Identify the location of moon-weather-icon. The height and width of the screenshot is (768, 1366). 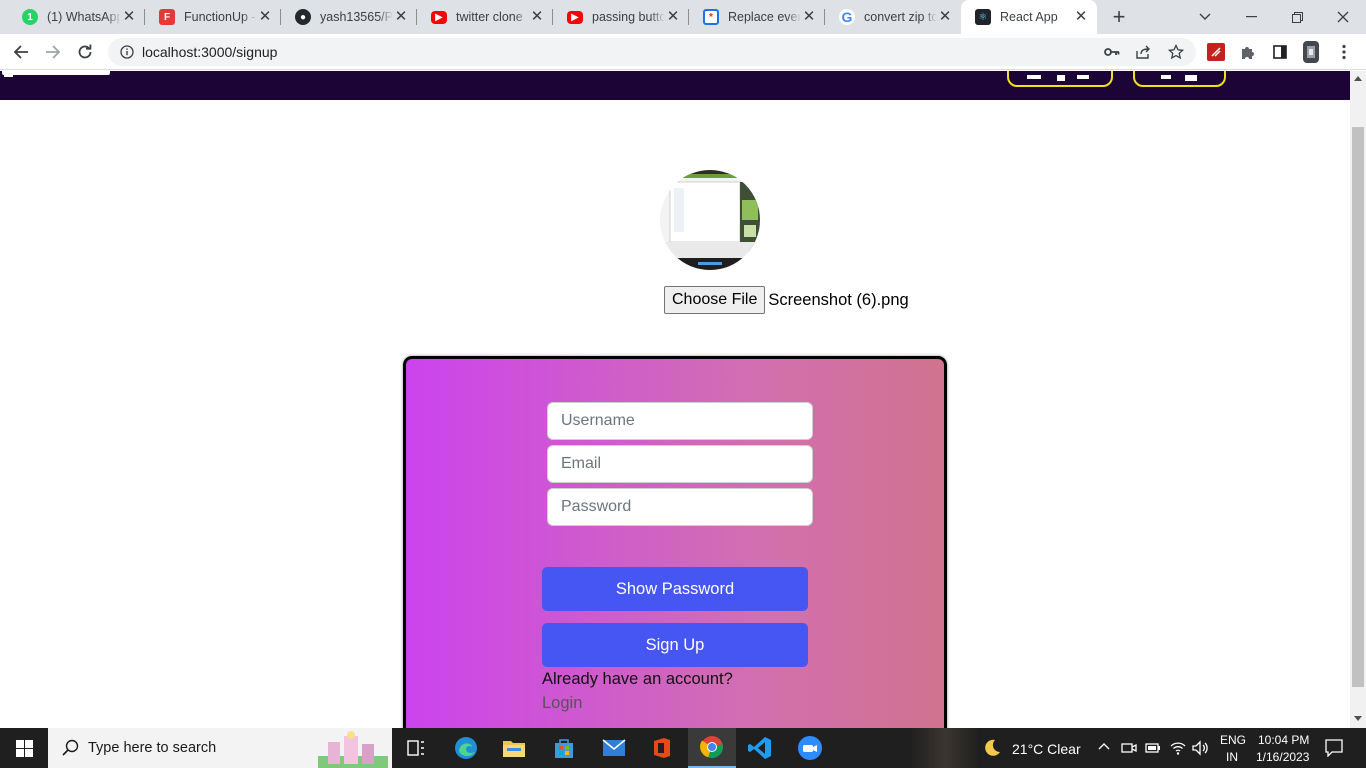
(992, 747).